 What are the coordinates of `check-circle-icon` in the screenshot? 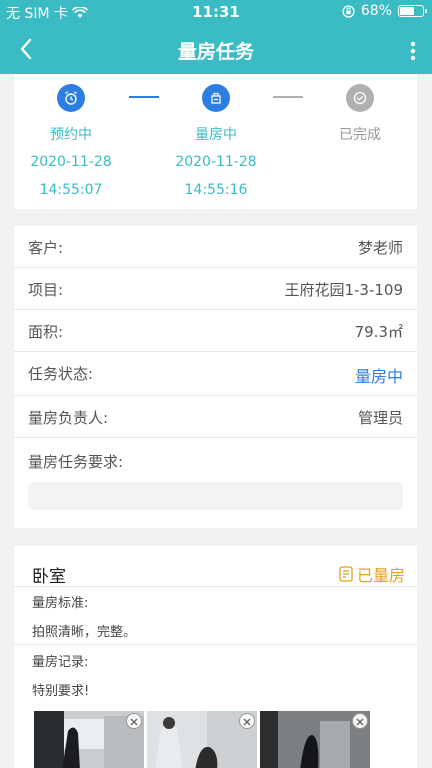 It's located at (360, 98).